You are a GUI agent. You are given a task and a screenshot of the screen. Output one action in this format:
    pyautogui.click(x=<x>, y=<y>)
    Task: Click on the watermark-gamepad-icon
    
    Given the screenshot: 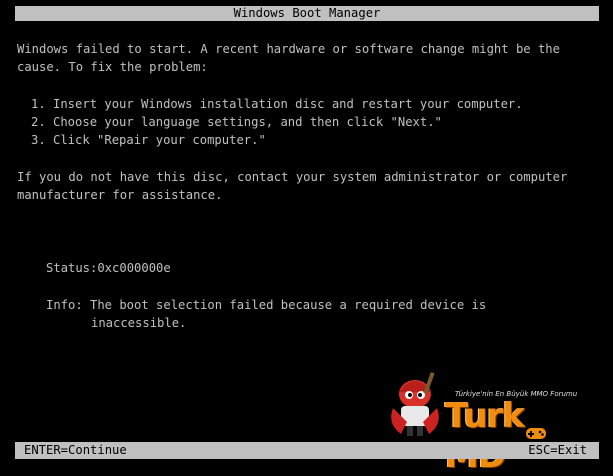 What is the action you would take?
    pyautogui.click(x=536, y=424)
    